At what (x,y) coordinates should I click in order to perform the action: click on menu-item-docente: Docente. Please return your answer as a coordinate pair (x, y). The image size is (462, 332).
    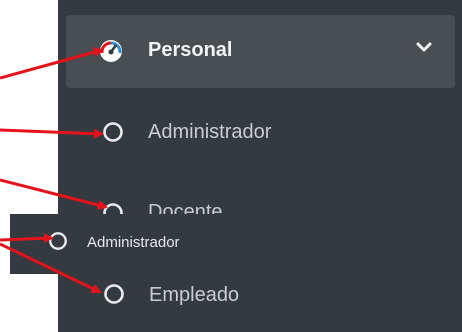
    Looking at the image, I should click on (260, 202).